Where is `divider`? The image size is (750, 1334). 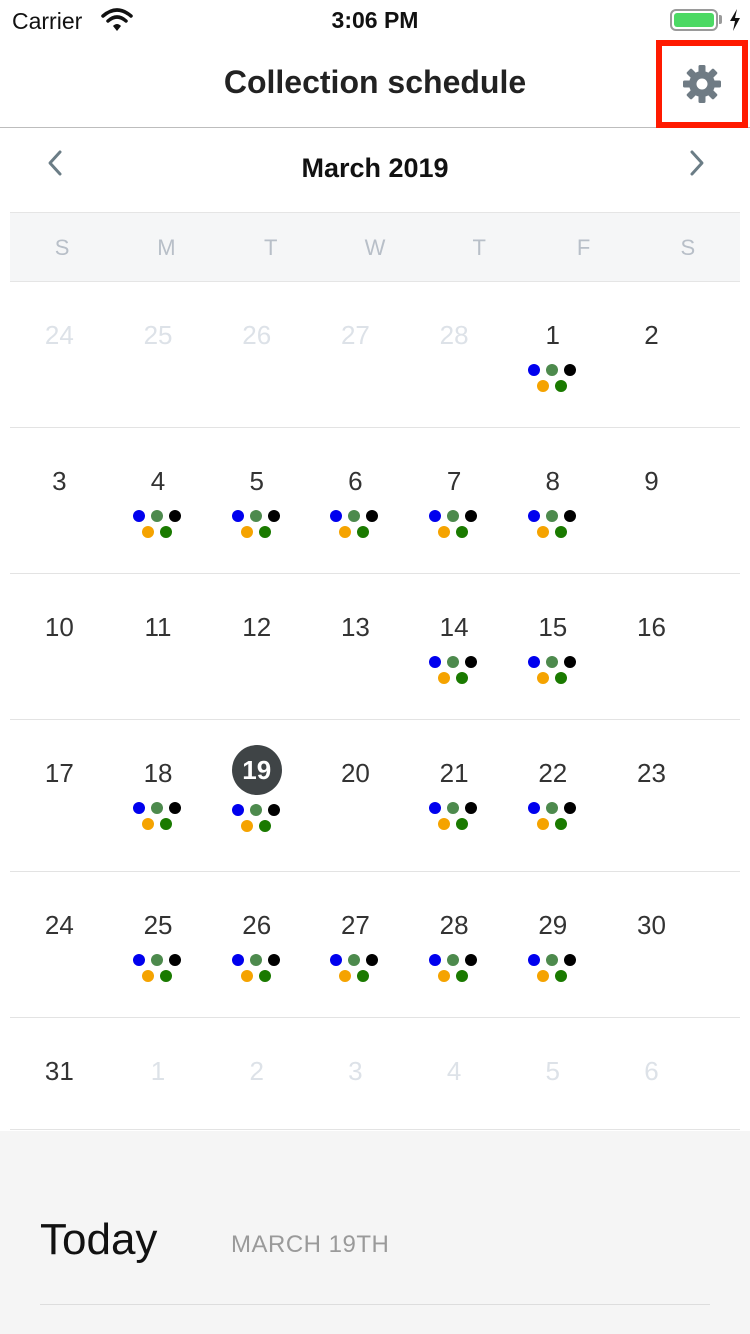
divider is located at coordinates (375, 1304).